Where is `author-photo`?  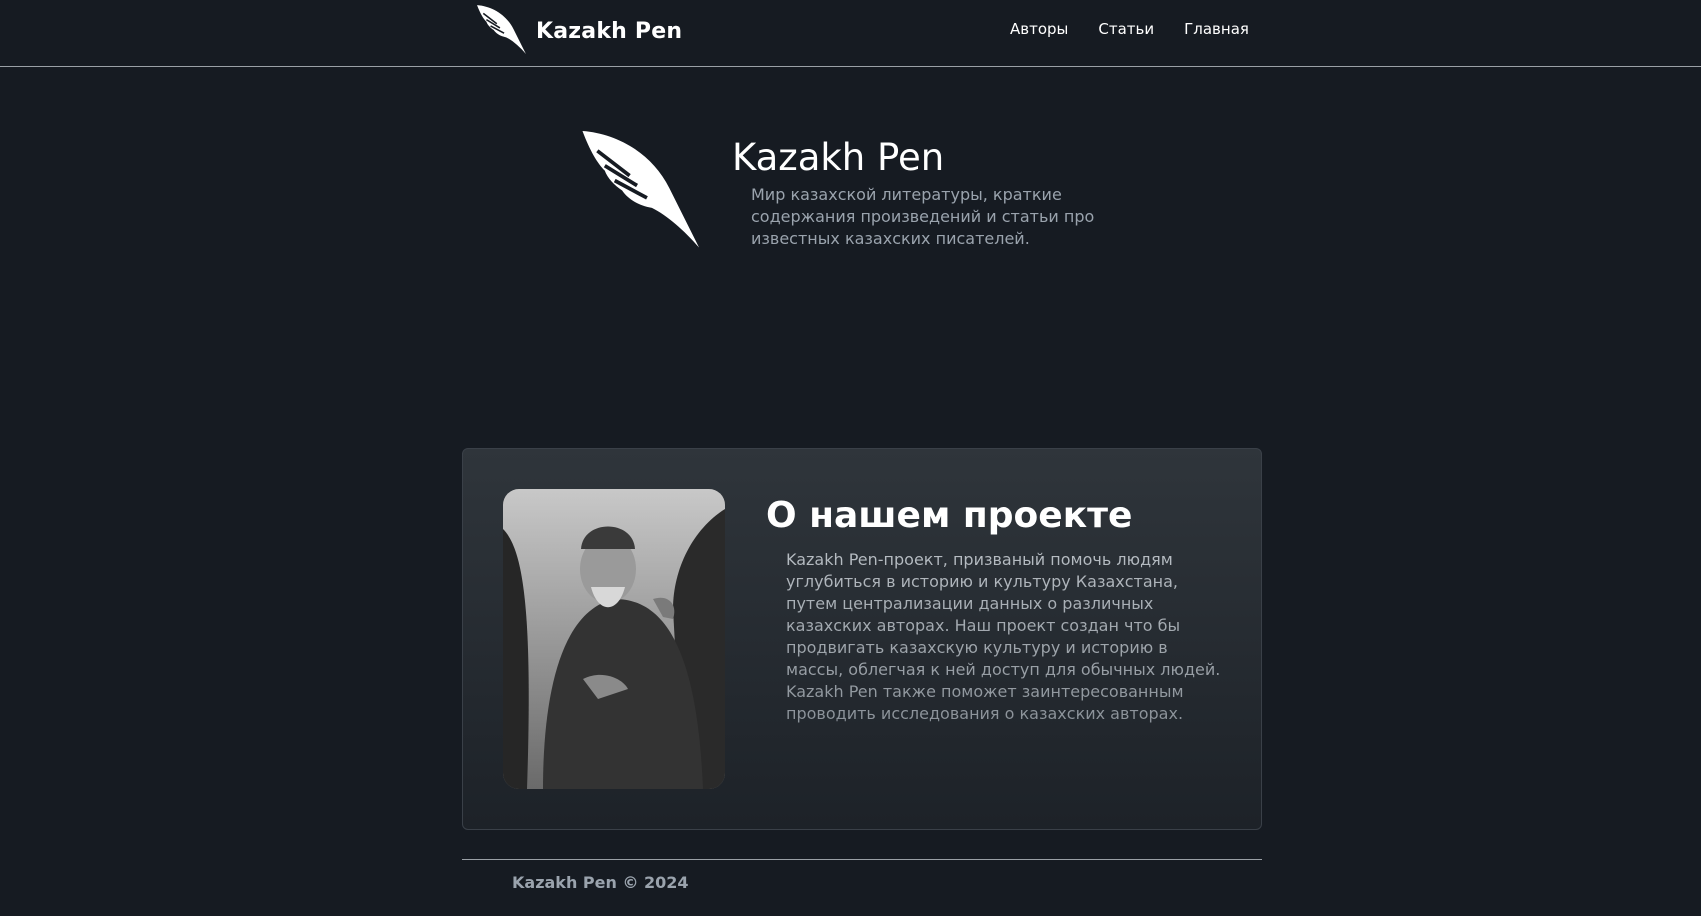
author-photo is located at coordinates (614, 639).